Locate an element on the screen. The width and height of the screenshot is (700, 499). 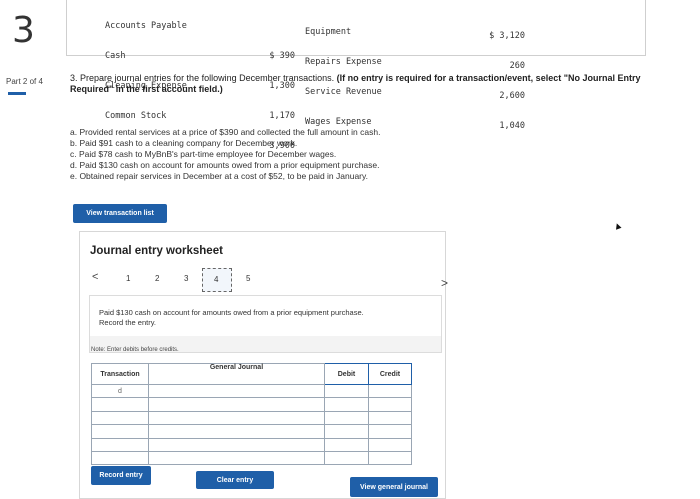
view-transaction-list-button: View transaction list is located at coordinates (120, 213).